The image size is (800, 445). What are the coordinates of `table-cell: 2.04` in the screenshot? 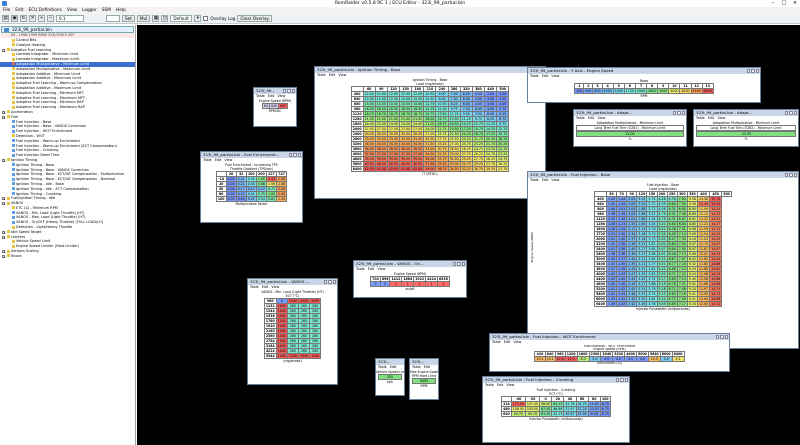 It's located at (632, 219).